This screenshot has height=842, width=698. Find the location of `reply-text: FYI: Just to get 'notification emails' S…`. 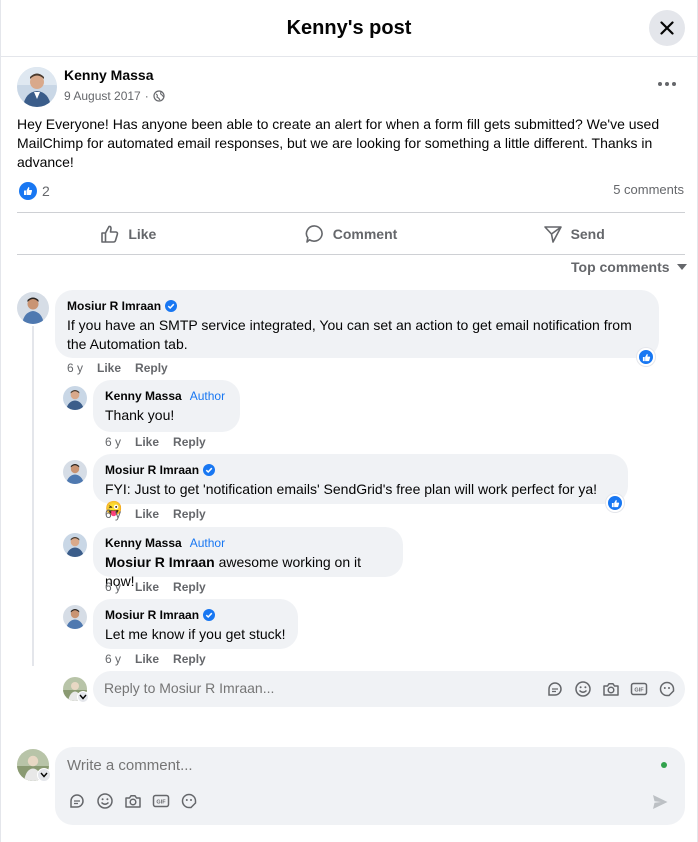

reply-text: FYI: Just to get 'notification emails' S… is located at coordinates (351, 489).